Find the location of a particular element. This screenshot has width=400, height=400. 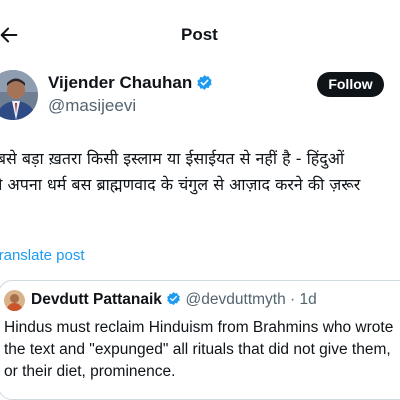

translate-post-link: Translate post is located at coordinates (42, 256).